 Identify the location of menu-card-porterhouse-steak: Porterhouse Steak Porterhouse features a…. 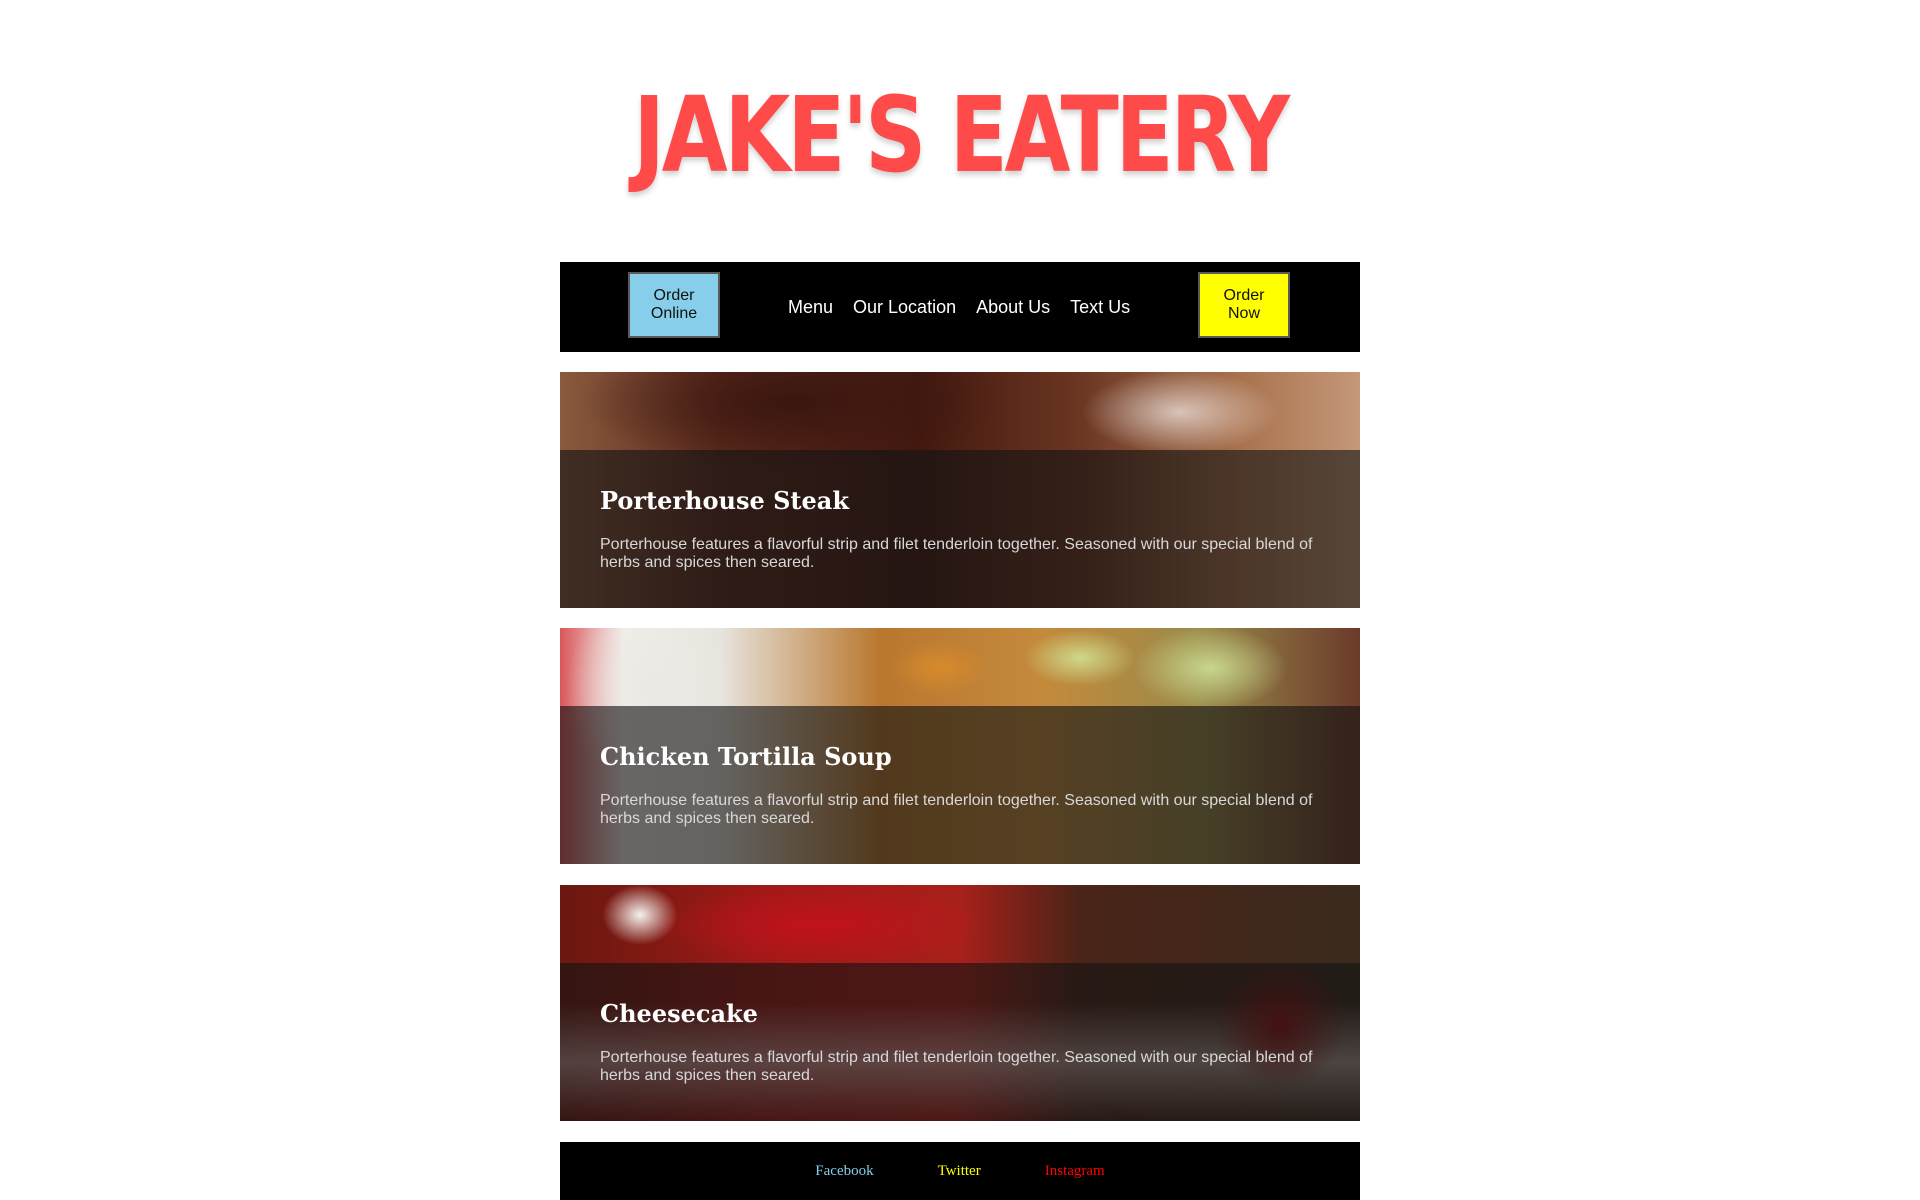
(960, 490).